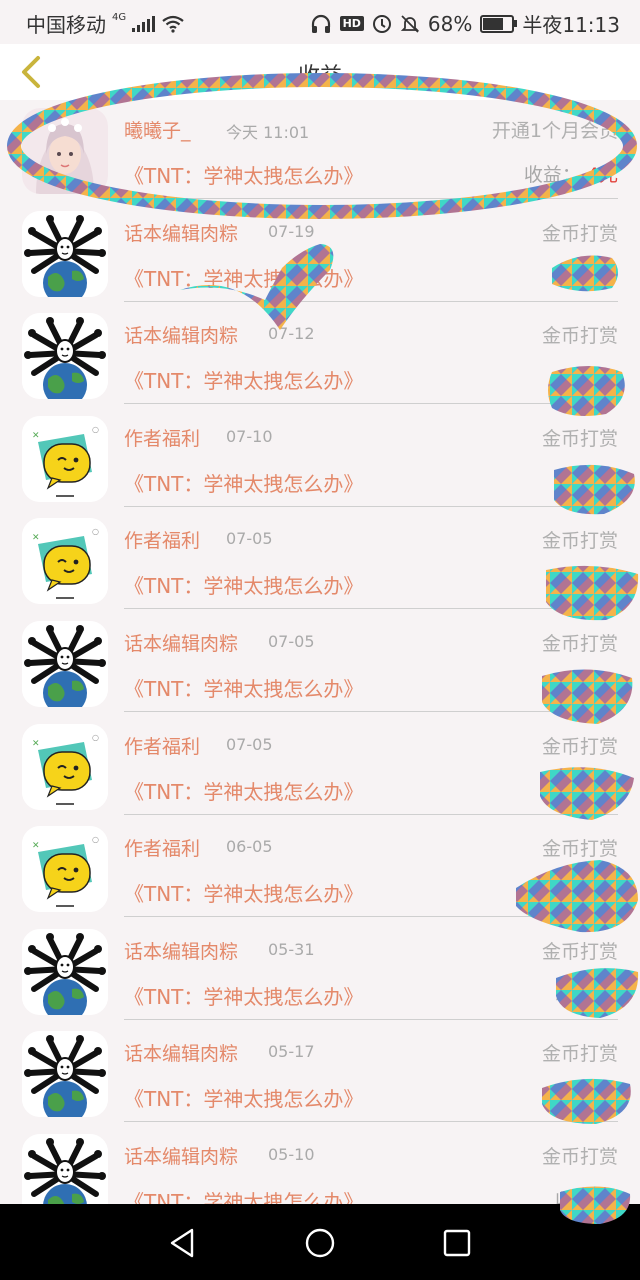  I want to click on record-date: 07-19, so click(291, 231).